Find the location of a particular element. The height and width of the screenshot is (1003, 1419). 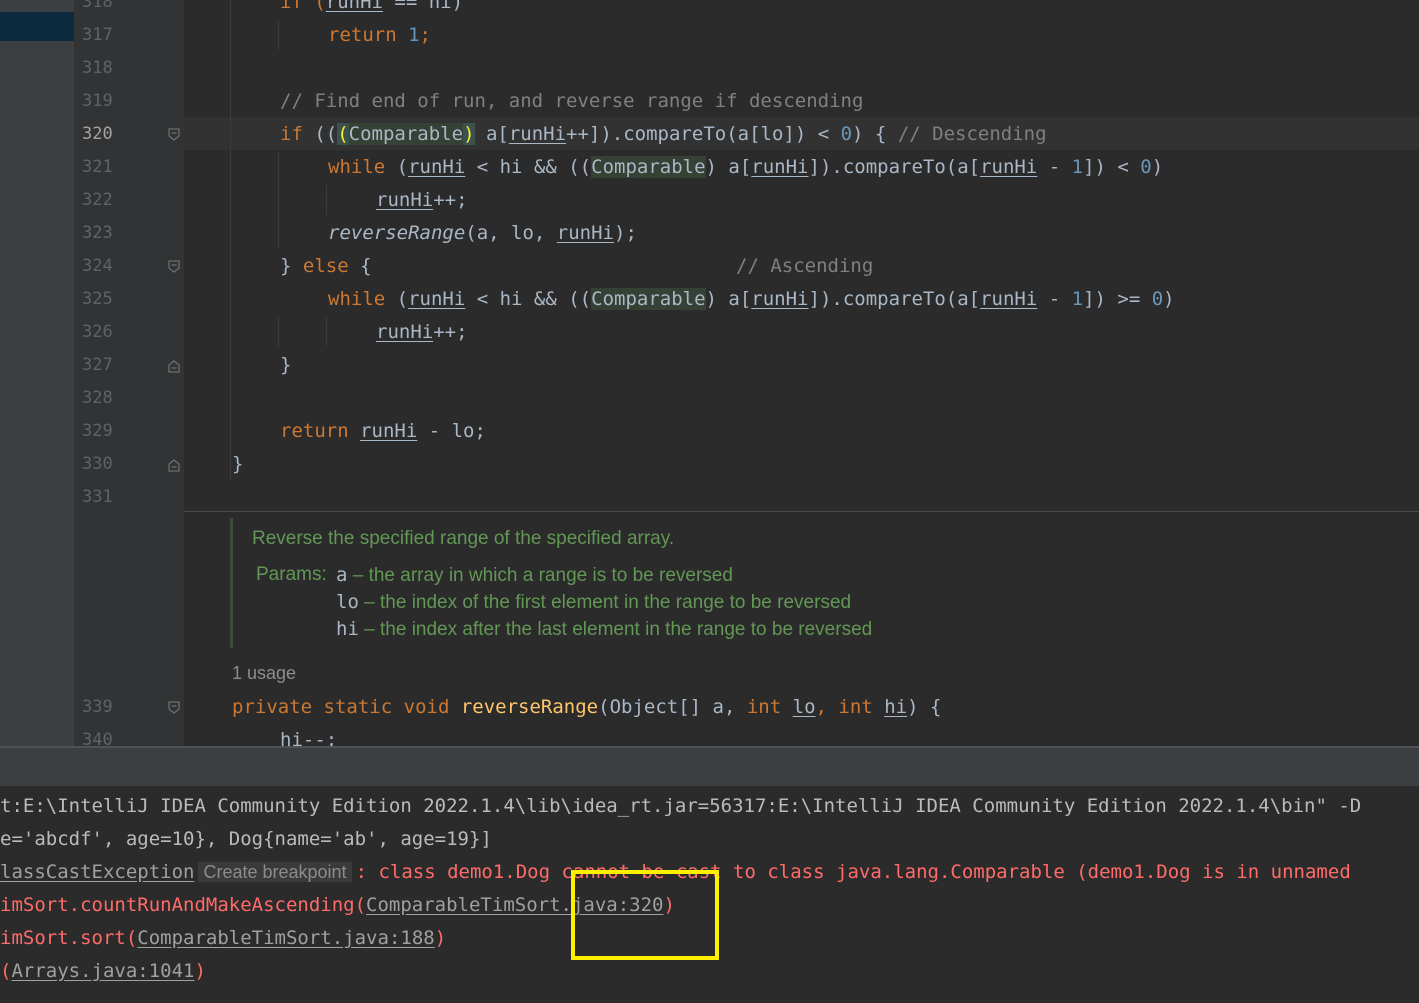

exception-link: lassCastException is located at coordinates (97, 872).